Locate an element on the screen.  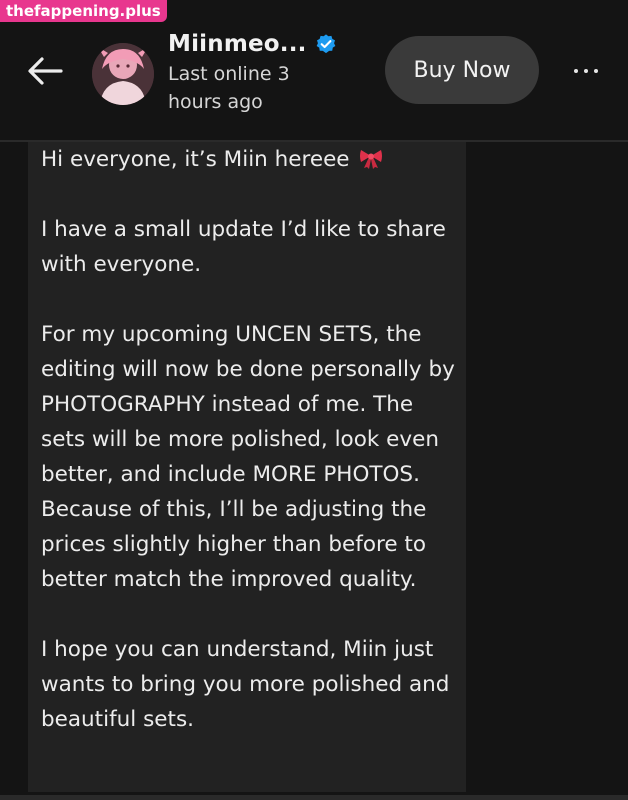
avatar-image is located at coordinates (123, 74).